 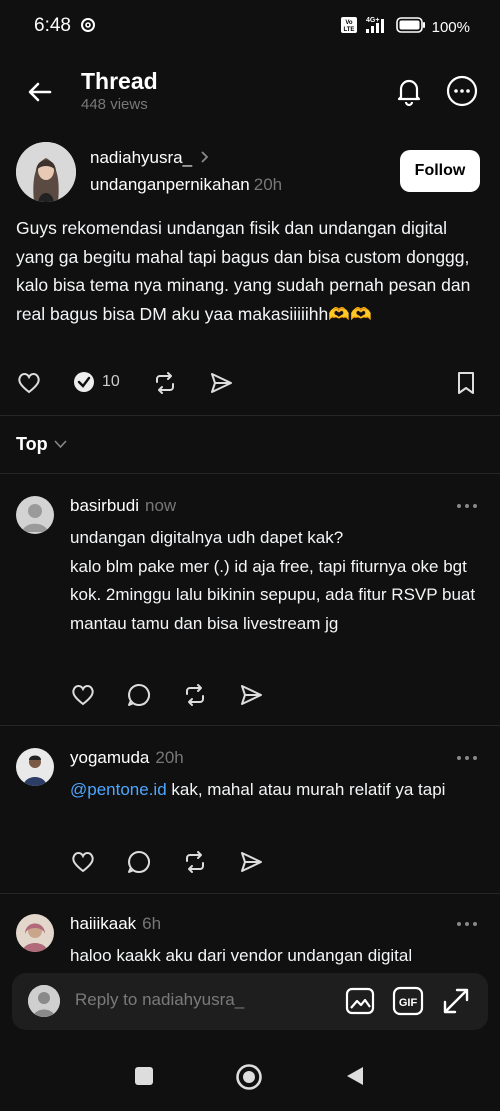 I want to click on author-name: nadiahyusra_, so click(x=141, y=158).